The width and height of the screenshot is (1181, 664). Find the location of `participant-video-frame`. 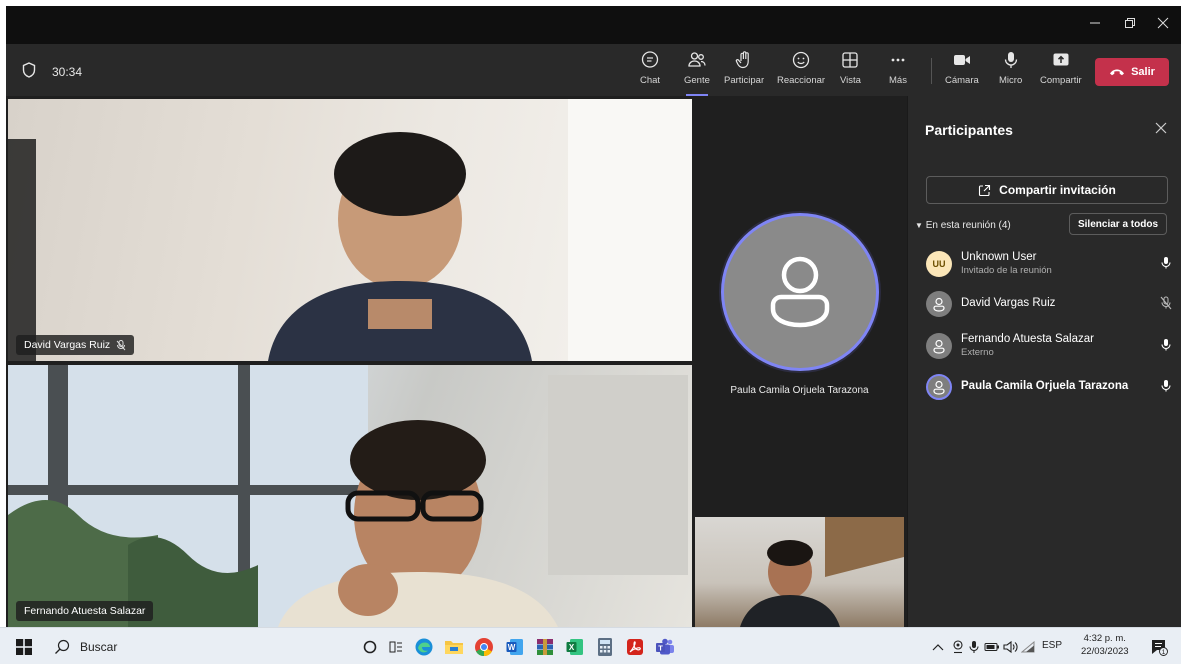

participant-video-frame is located at coordinates (822, 572).